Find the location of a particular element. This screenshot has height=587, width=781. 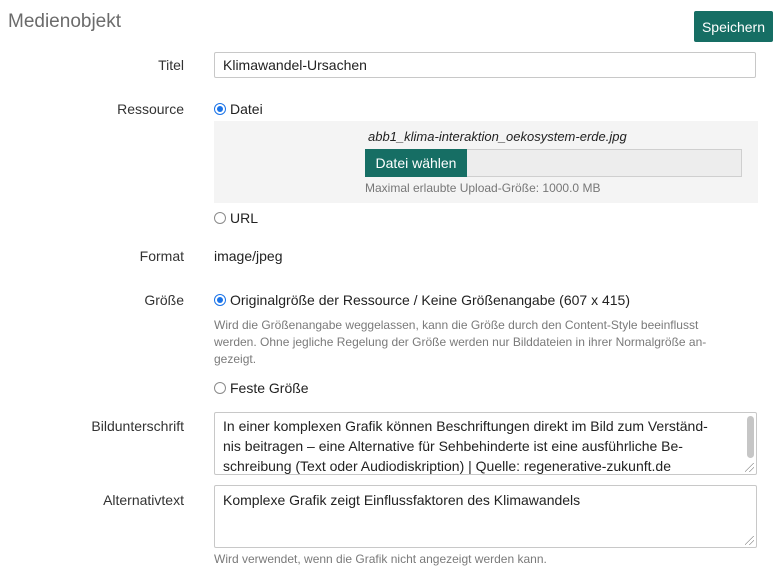

ressource-option-datei-label: Datei is located at coordinates (246, 109).